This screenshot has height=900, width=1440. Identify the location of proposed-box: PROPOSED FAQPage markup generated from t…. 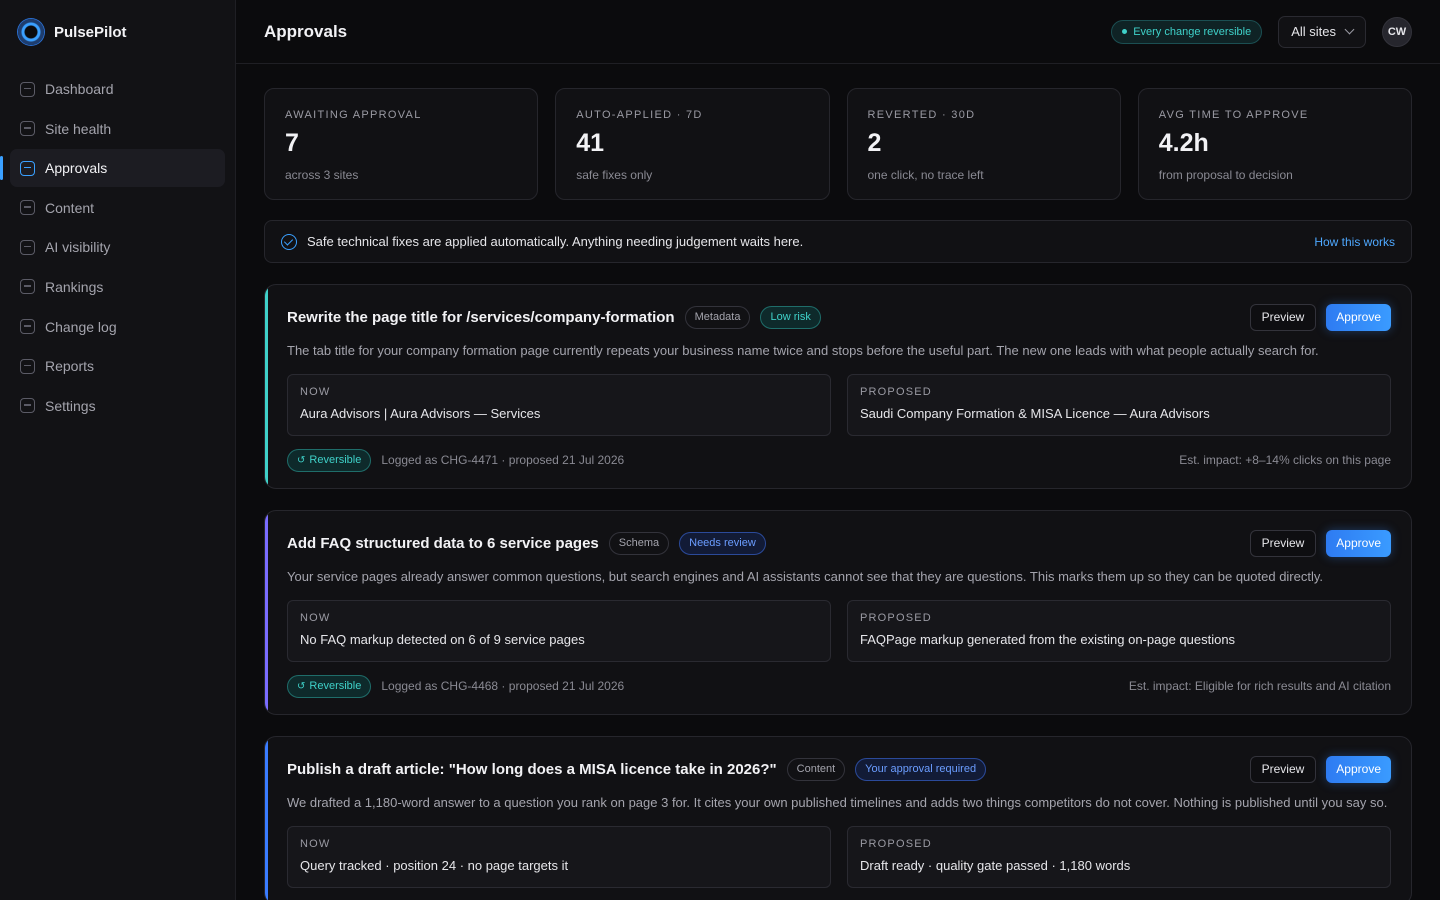
(1119, 631).